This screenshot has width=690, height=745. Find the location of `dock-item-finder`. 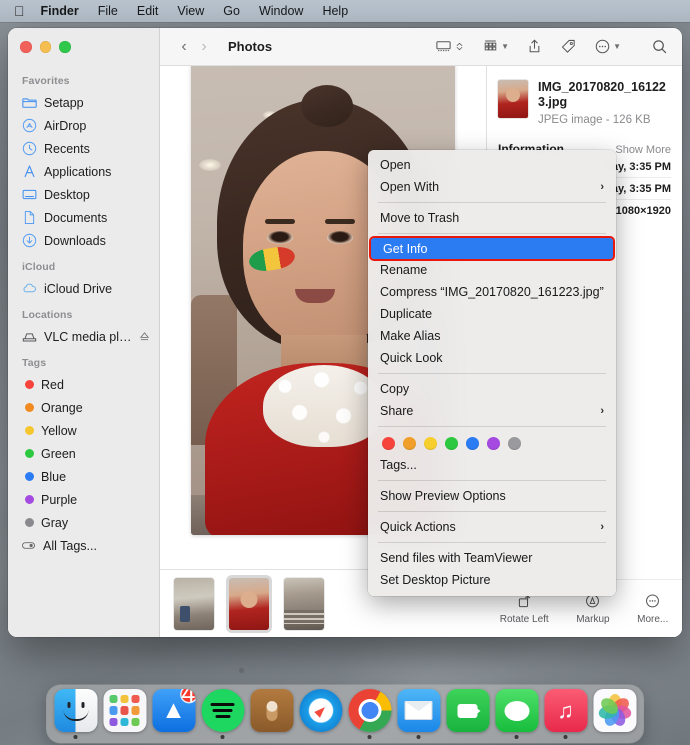

dock-item-finder is located at coordinates (76, 714).